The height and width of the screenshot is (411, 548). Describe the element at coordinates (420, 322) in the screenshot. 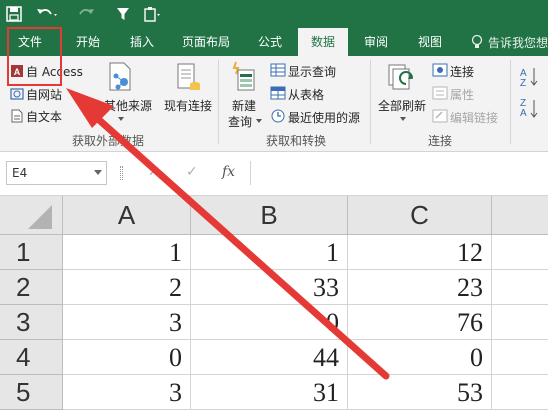

I see `cell-c3: 76` at that location.